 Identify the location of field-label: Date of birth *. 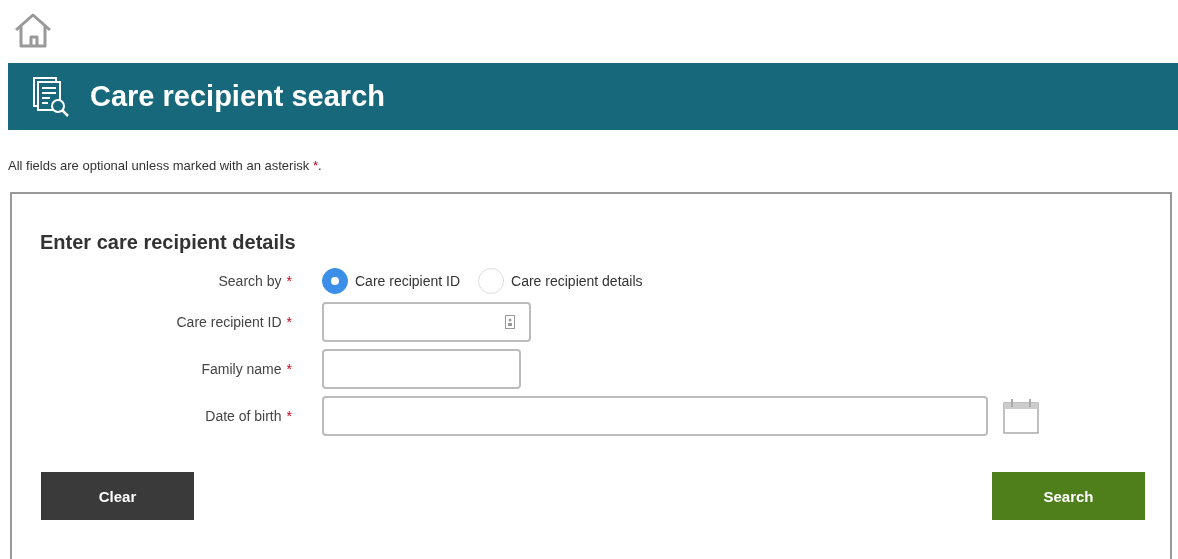
(248, 416).